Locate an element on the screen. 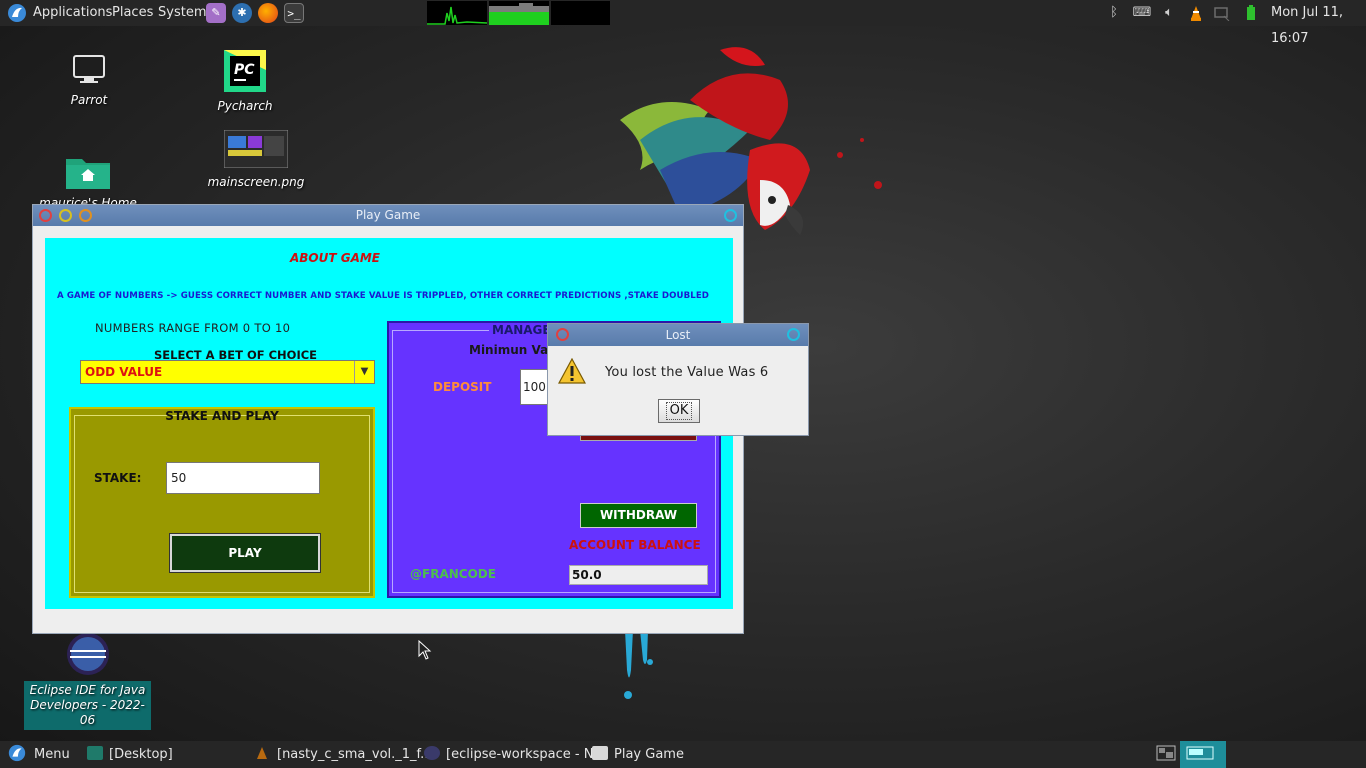  pycharm-icon: PC is located at coordinates (245, 71).